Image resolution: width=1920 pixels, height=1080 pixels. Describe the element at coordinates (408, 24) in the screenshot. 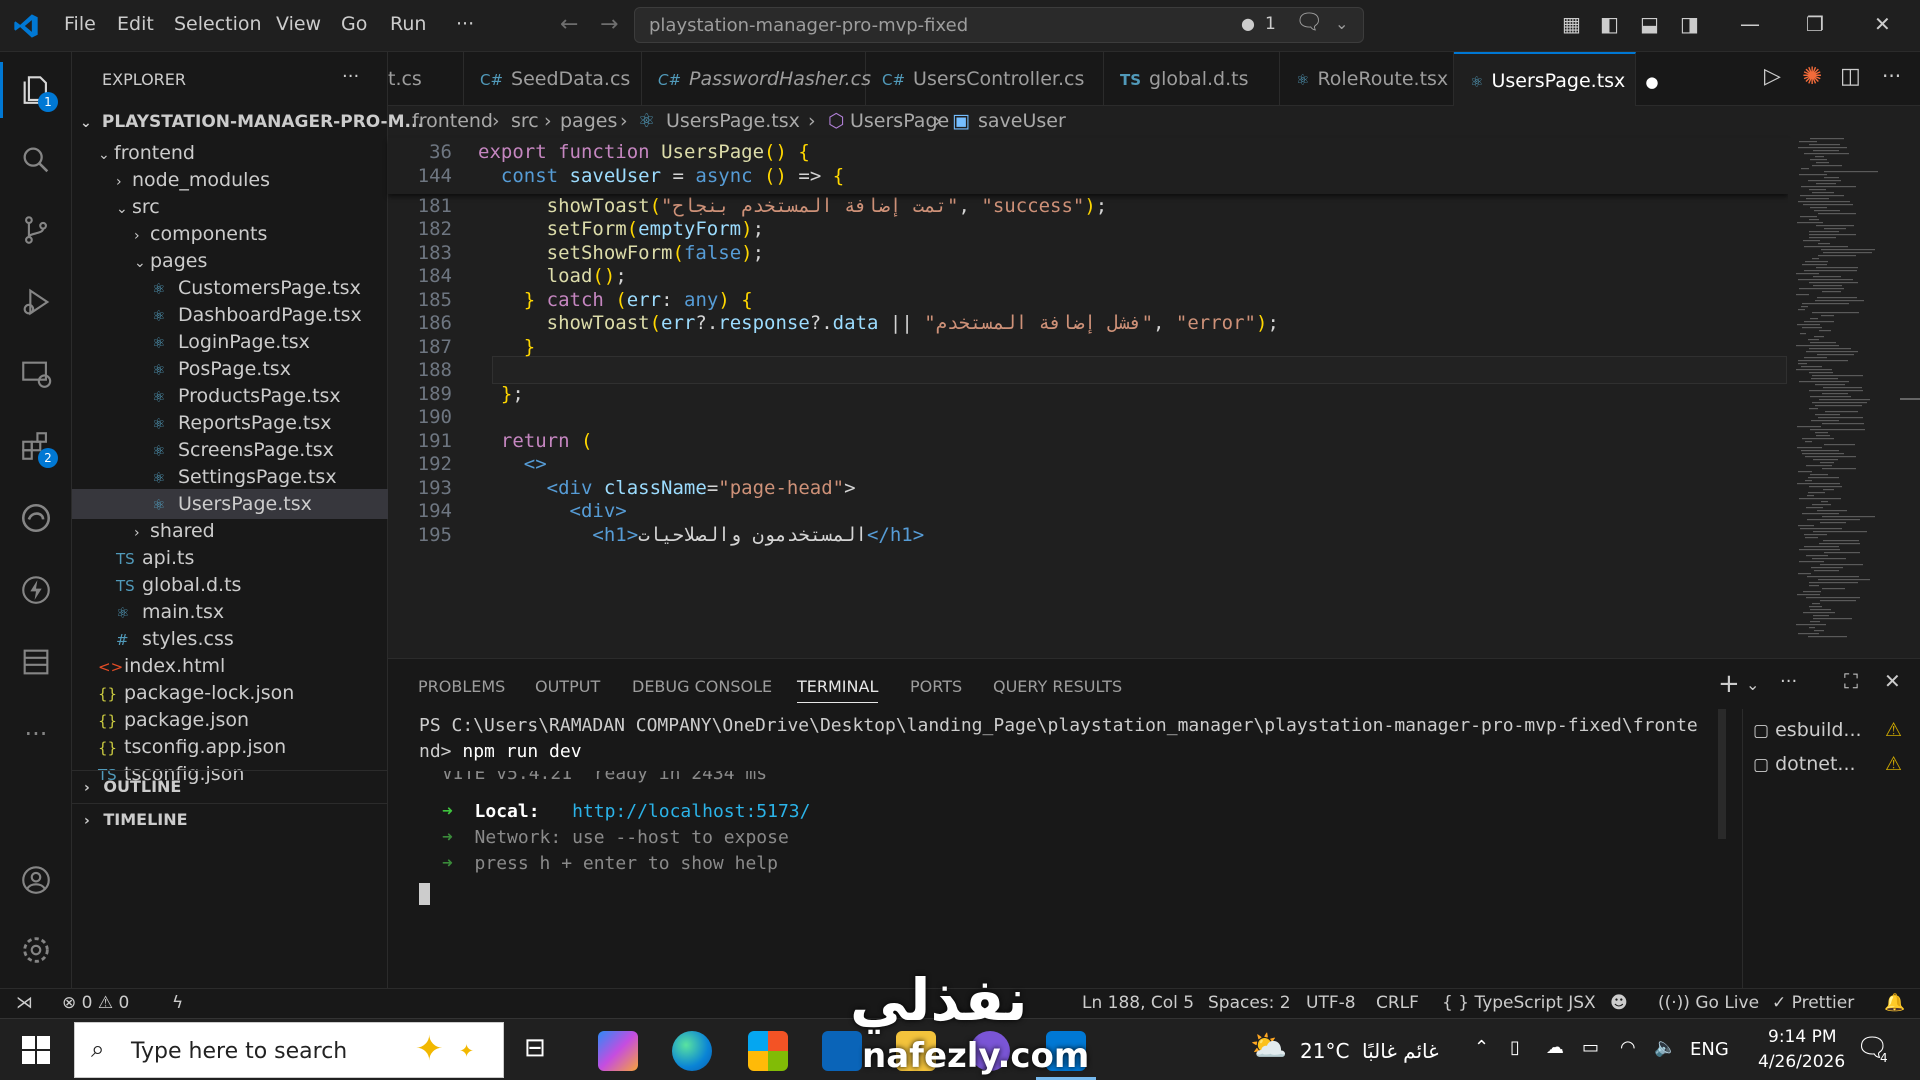

I see `menu-run: Run` at that location.